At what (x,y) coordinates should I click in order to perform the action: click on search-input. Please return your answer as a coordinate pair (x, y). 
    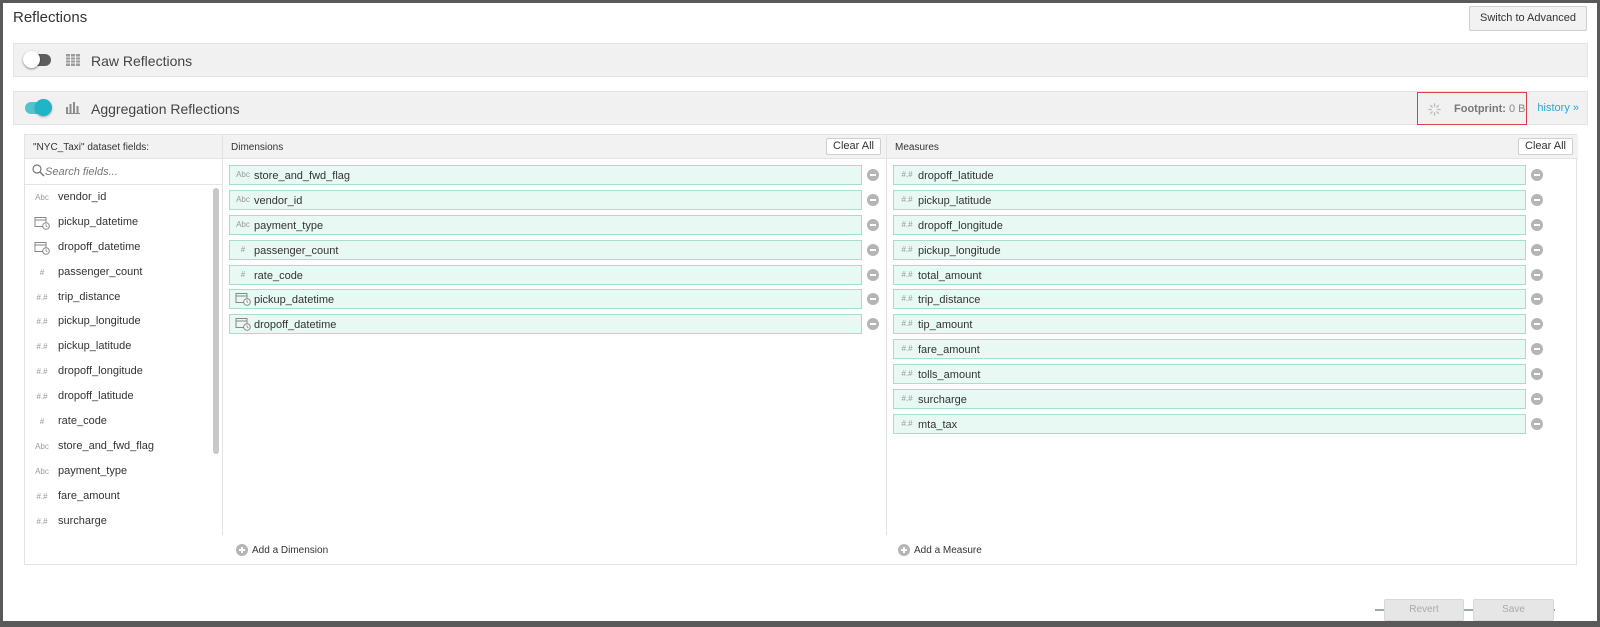
    Looking at the image, I should click on (120, 171).